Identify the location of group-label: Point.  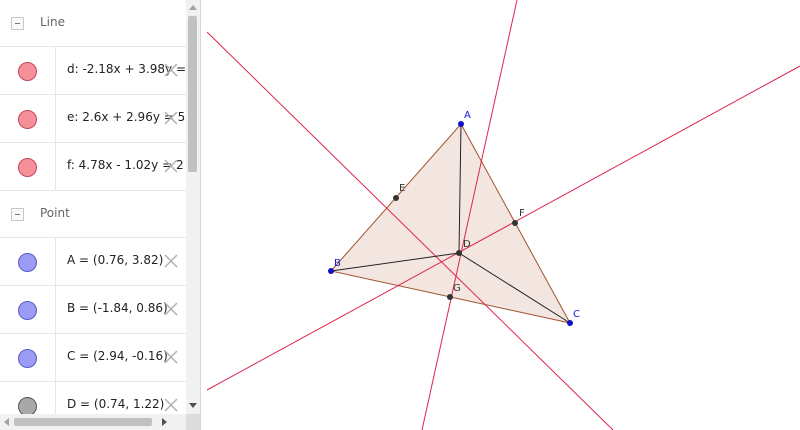
(55, 213).